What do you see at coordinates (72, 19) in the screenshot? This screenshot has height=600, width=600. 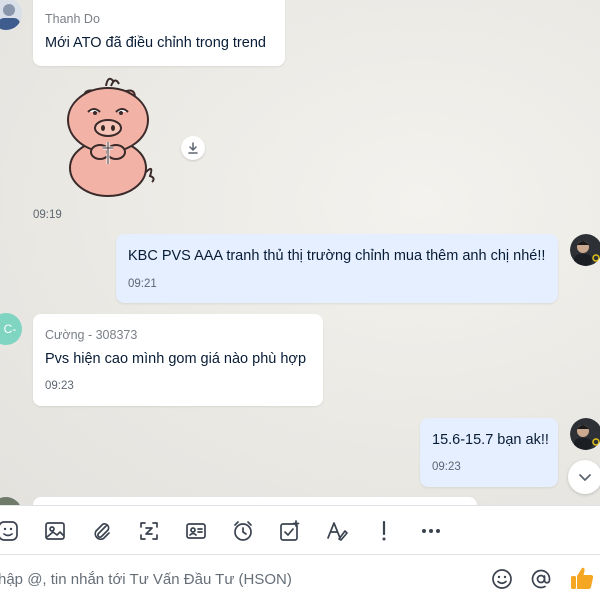 I see `sender-name: Thanh Do` at bounding box center [72, 19].